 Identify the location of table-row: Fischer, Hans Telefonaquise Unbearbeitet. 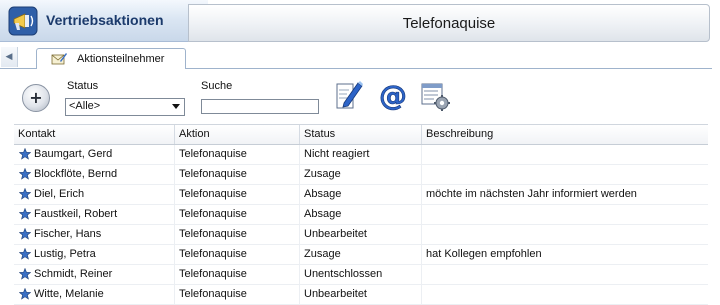
(361, 235).